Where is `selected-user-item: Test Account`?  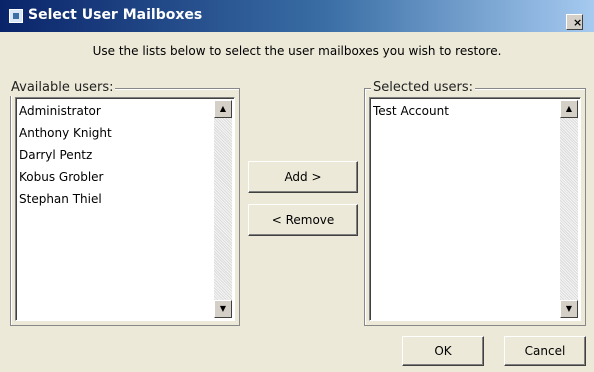
selected-user-item: Test Account is located at coordinates (464, 111).